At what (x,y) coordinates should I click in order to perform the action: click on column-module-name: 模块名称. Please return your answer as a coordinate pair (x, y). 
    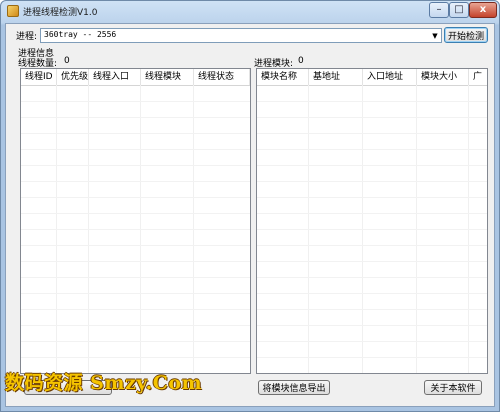
    Looking at the image, I should click on (283, 77).